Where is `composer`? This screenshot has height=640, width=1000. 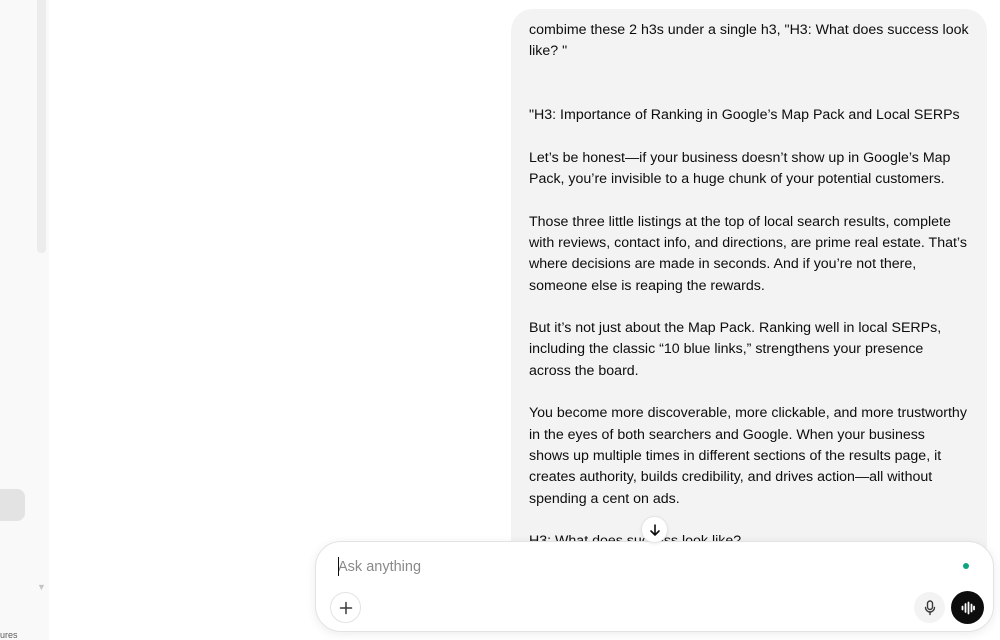
composer is located at coordinates (654, 586).